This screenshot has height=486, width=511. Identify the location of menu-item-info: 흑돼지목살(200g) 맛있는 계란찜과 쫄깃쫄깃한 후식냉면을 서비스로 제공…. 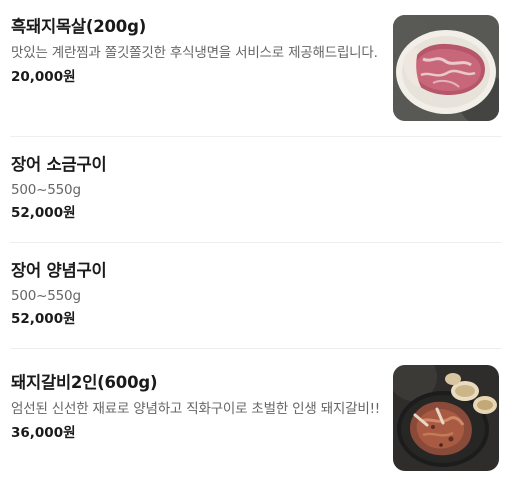
(197, 51).